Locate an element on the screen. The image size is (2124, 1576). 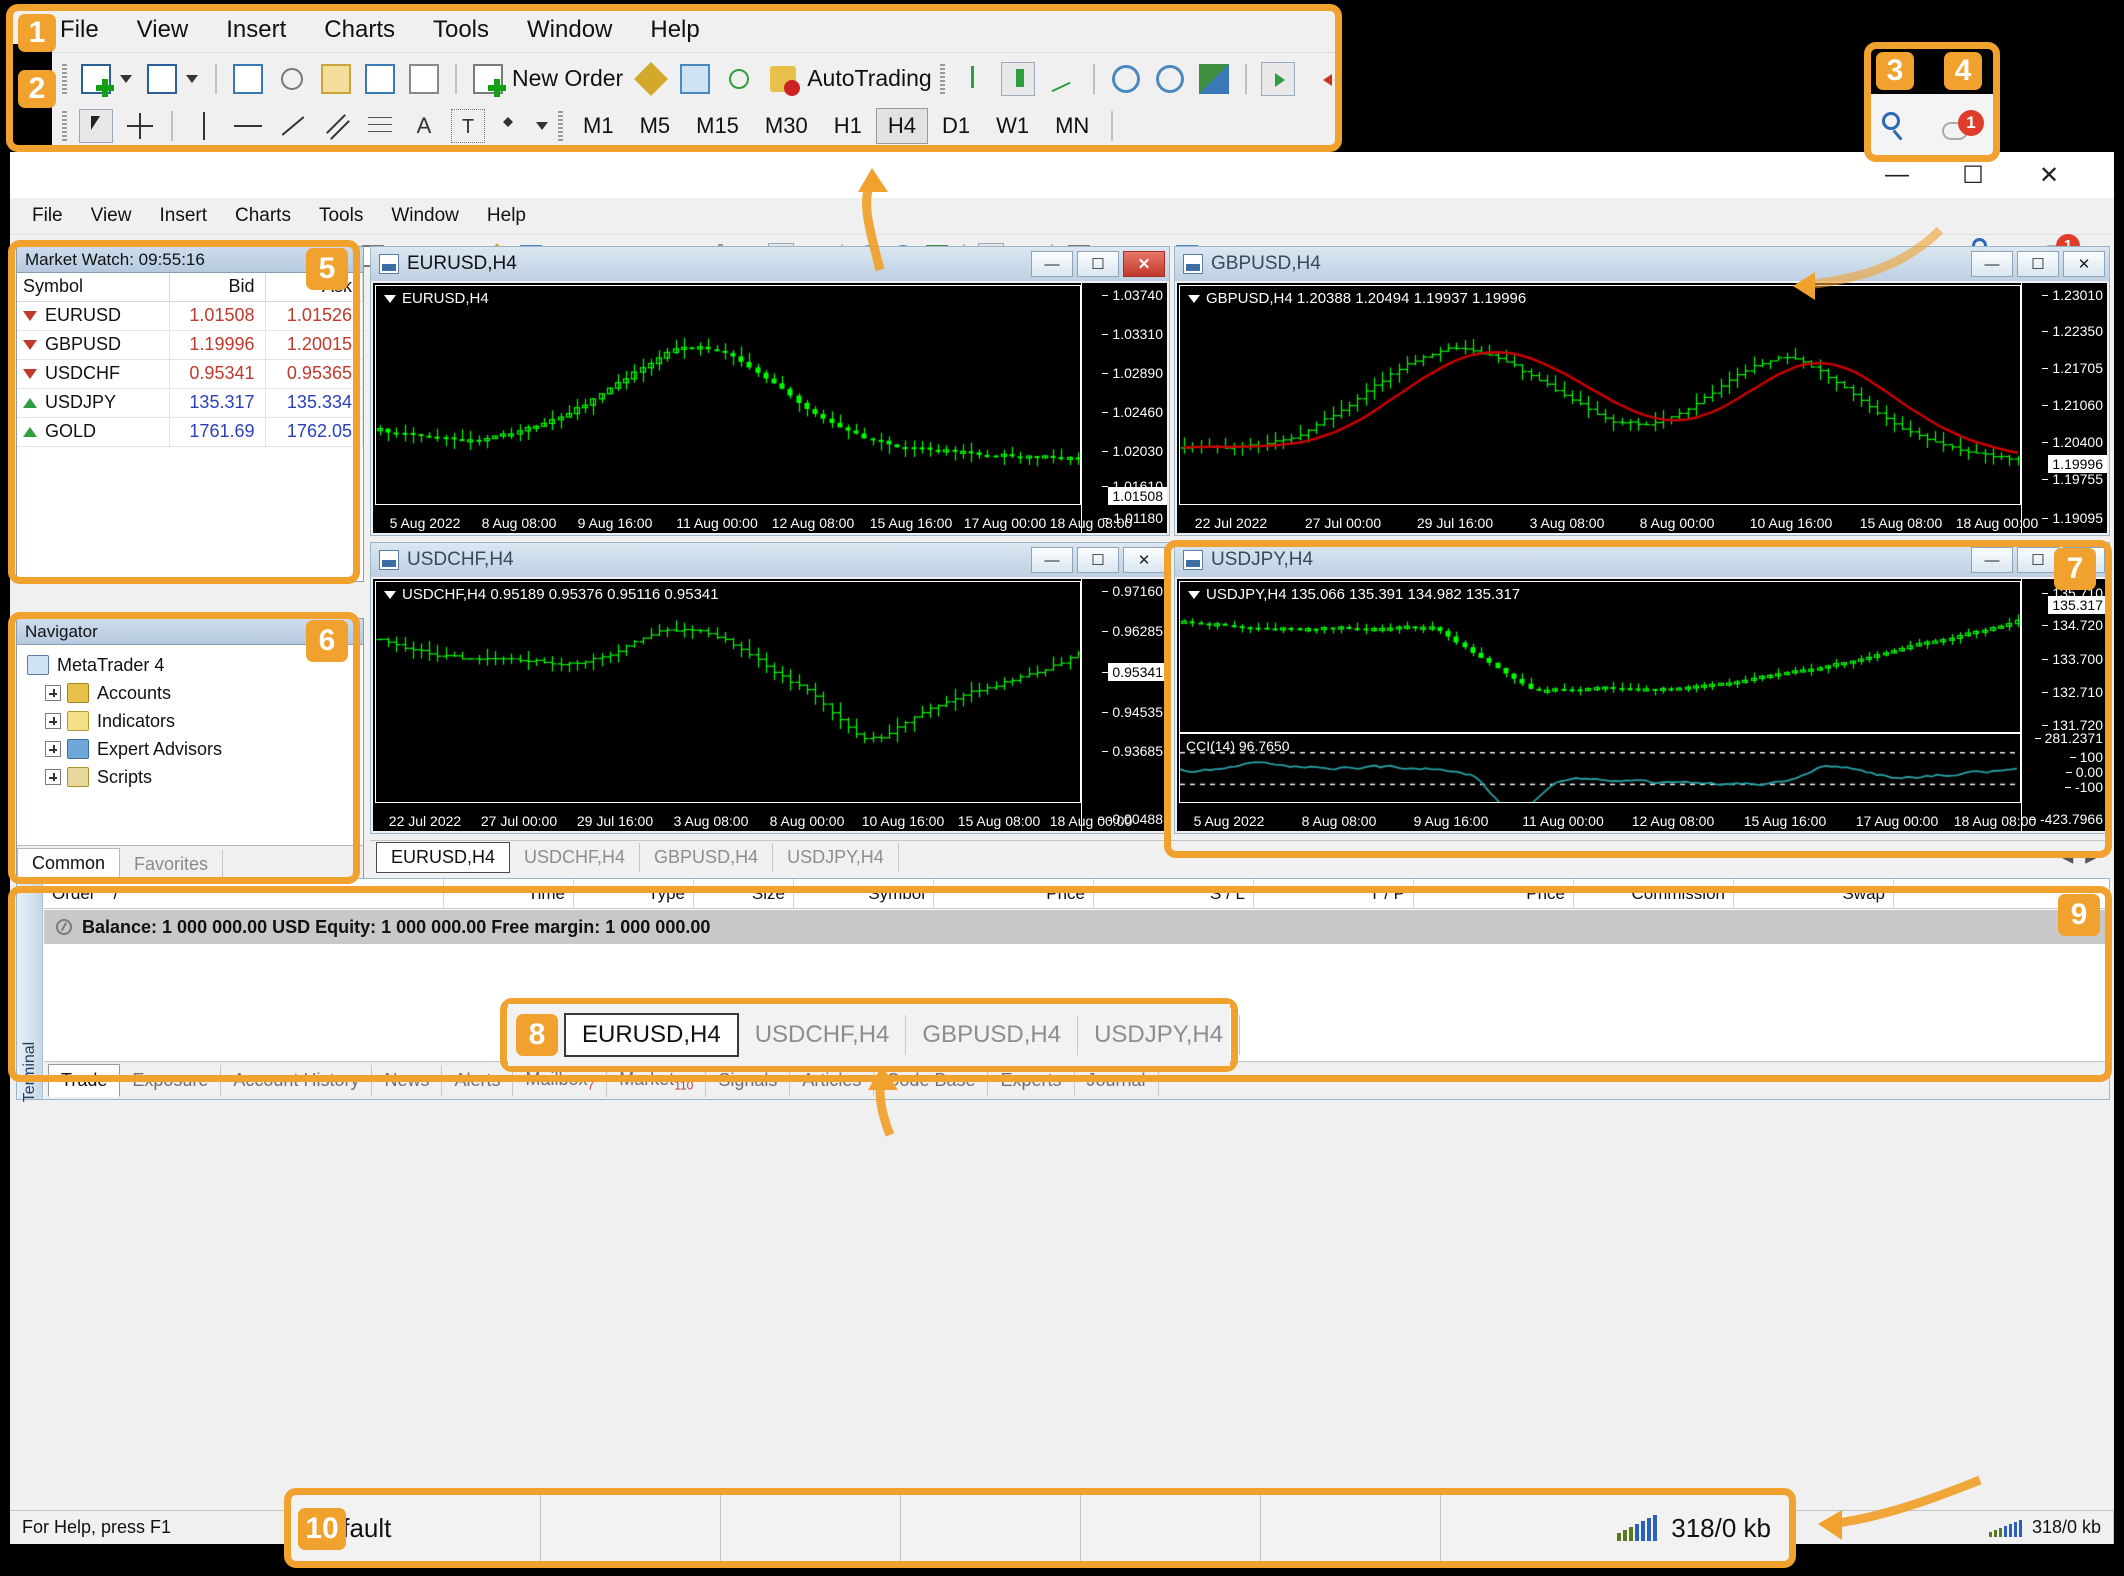
chart-shift-icon is located at coordinates (1320, 79).